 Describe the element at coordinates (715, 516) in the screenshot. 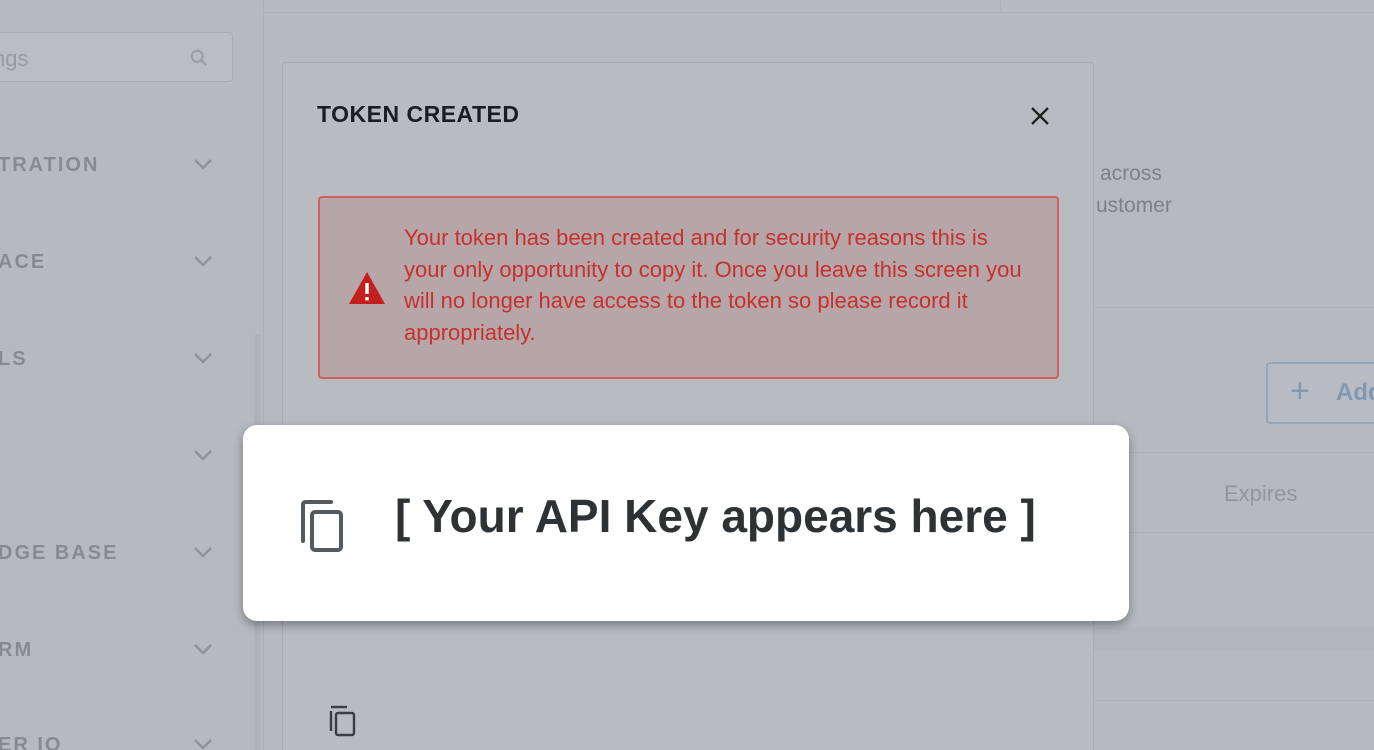

I see `api-key-value: [ Your API Key appears here ]` at that location.